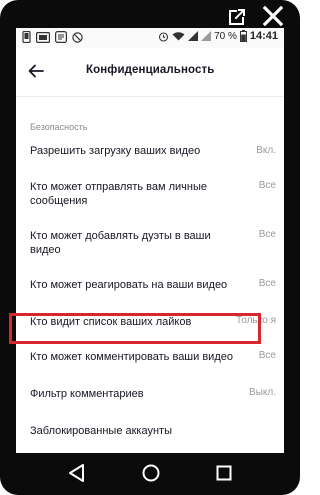  I want to click on setting-label: Кто может реагировать на ваши видео, so click(129, 285).